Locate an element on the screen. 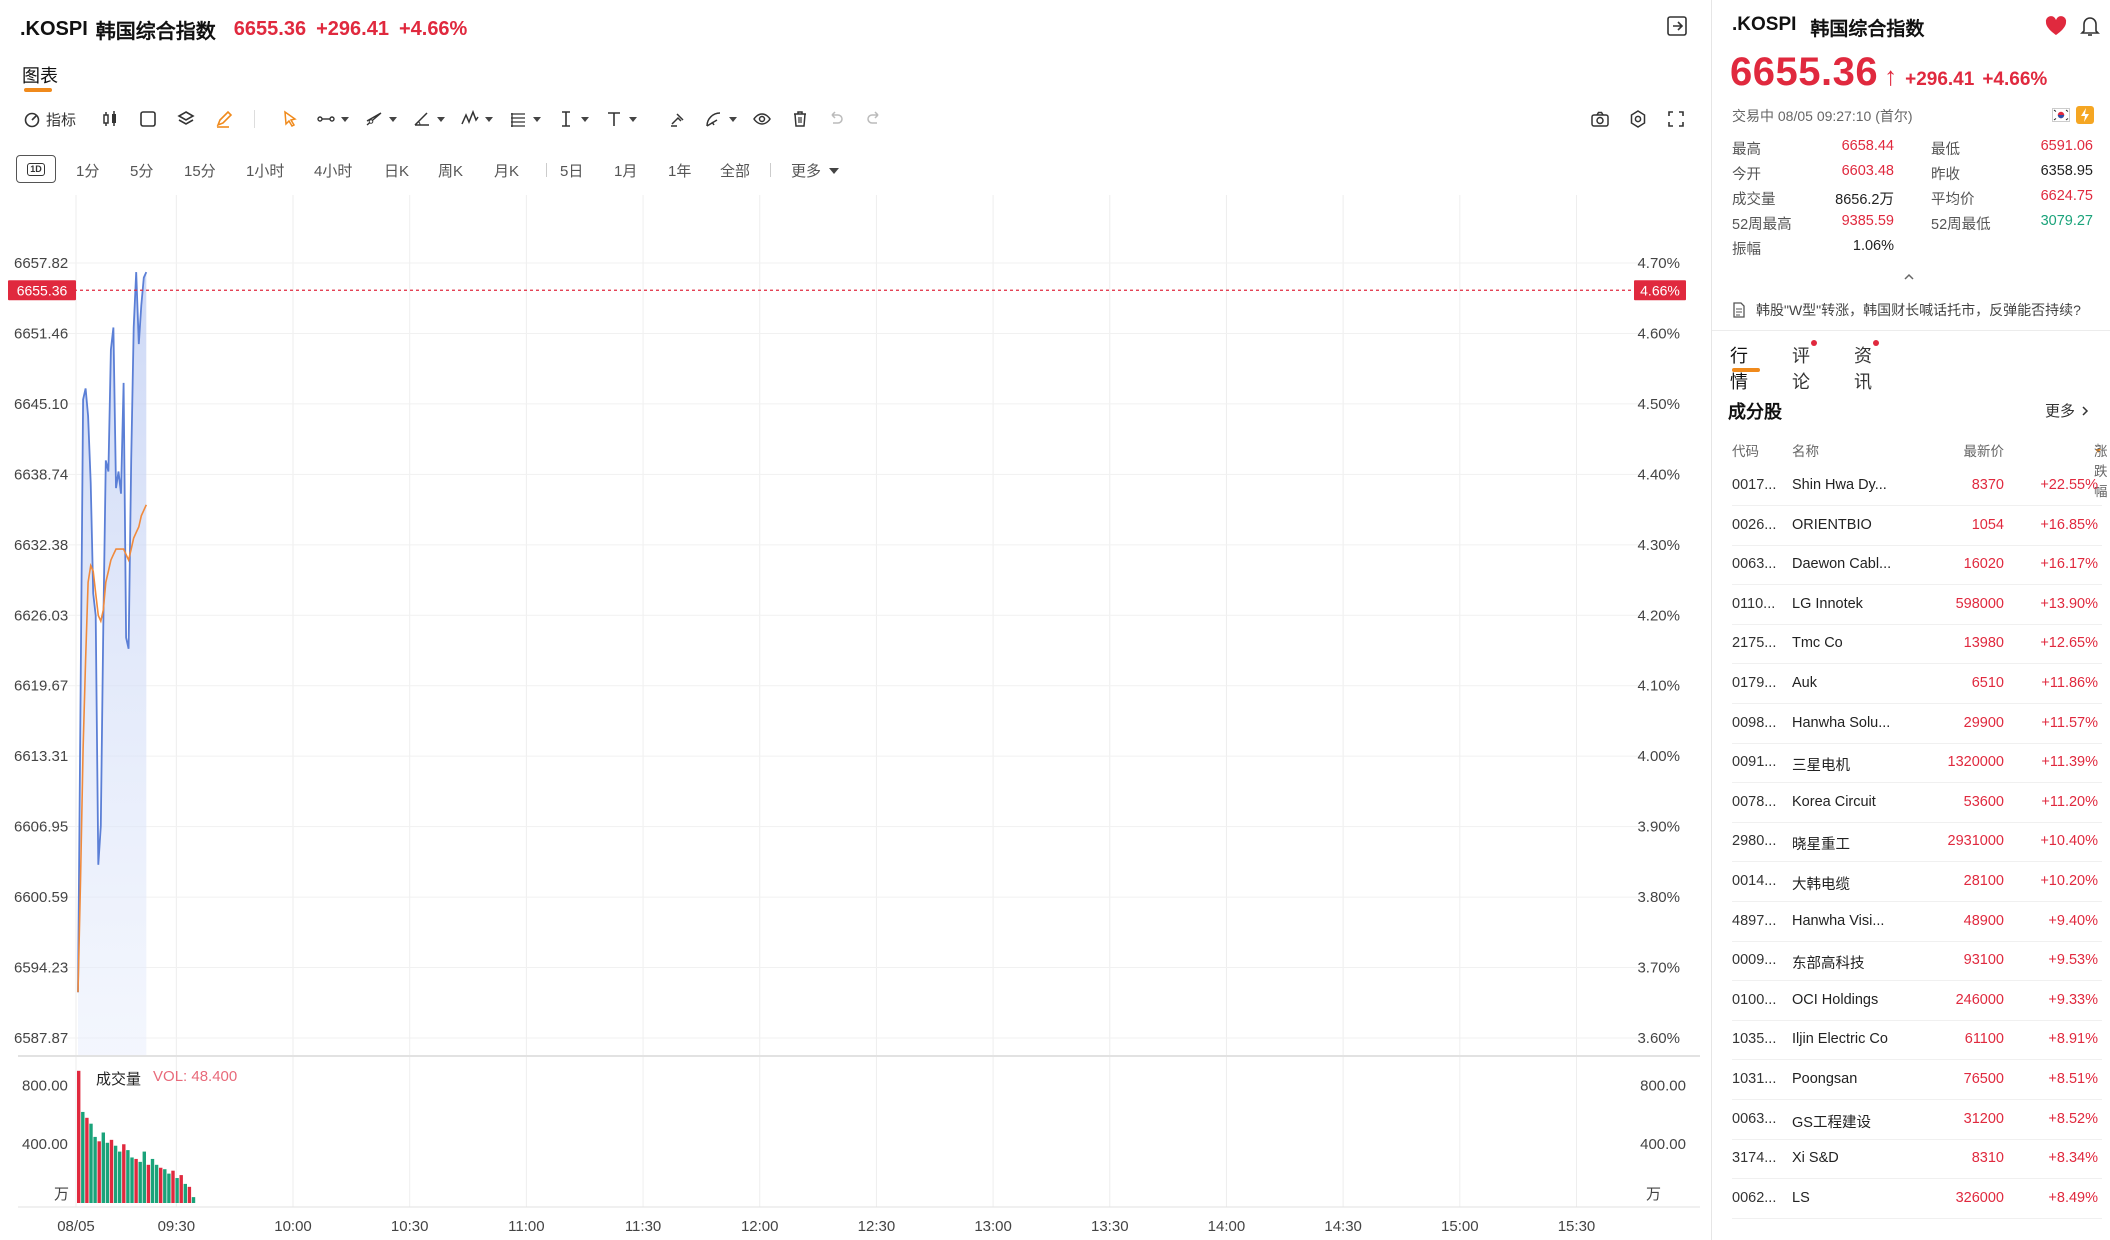 The width and height of the screenshot is (2110, 1240). volume-value: VOL: 48.400 is located at coordinates (195, 1076).